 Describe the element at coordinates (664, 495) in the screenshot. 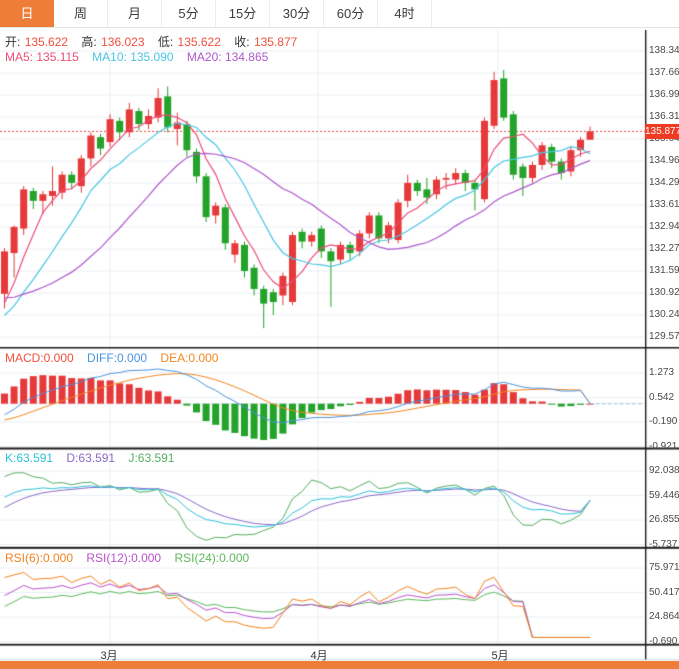

I see `kdj-axis-tick: 59.446` at that location.